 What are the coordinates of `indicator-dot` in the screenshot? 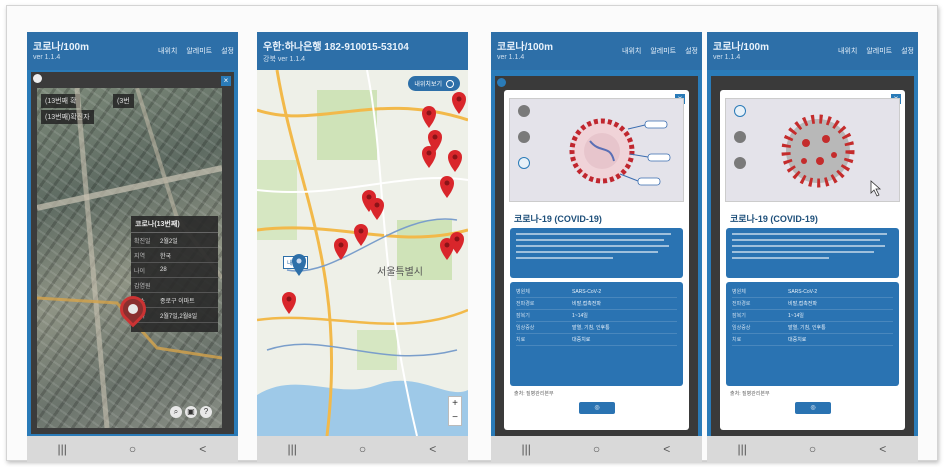 It's located at (501, 82).